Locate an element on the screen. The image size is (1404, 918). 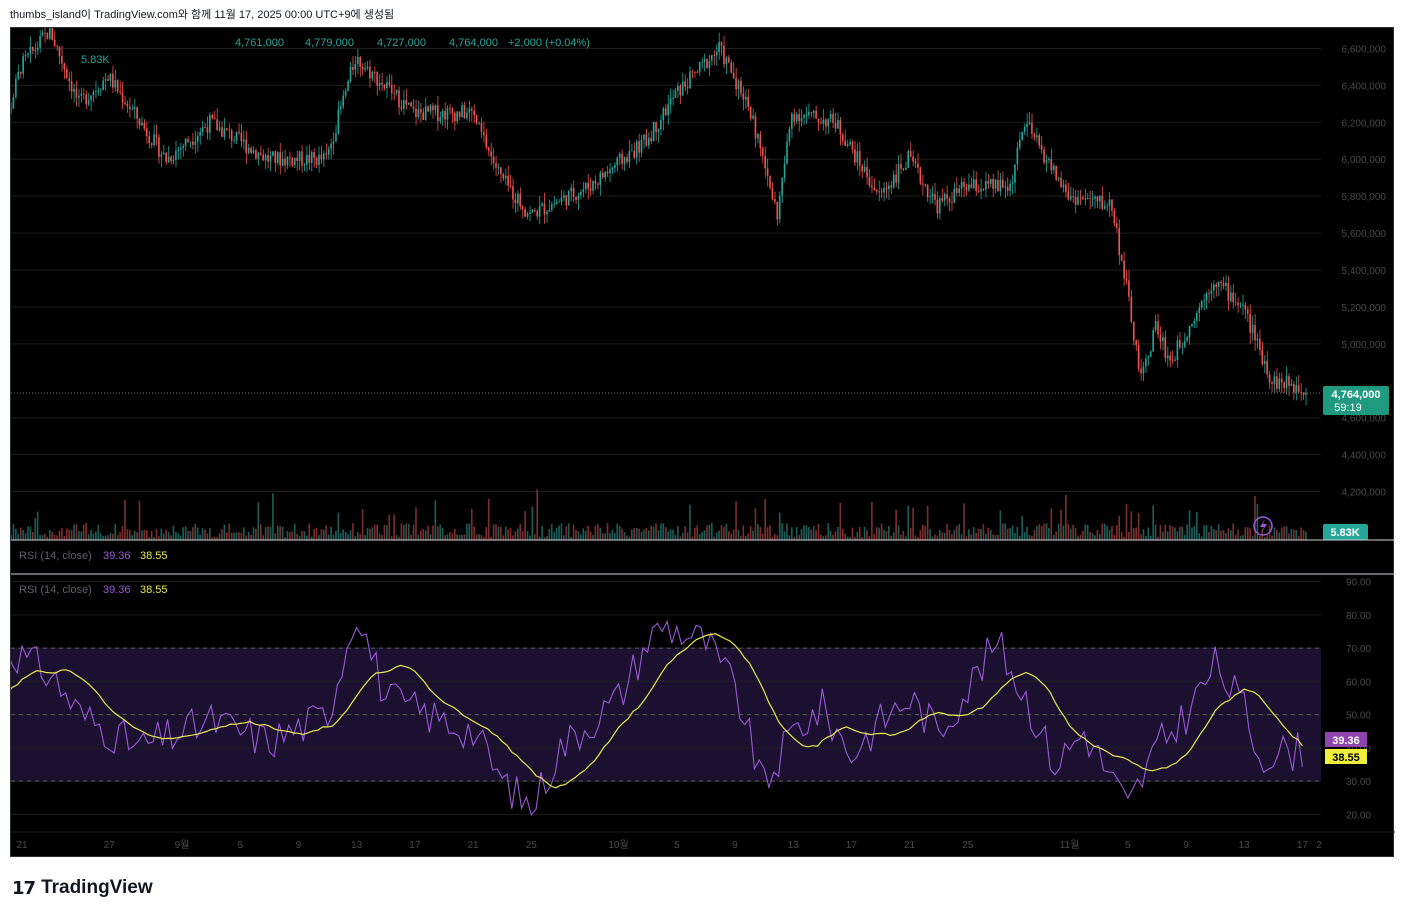
rsi-legend-value: 39.36 is located at coordinates (117, 590).